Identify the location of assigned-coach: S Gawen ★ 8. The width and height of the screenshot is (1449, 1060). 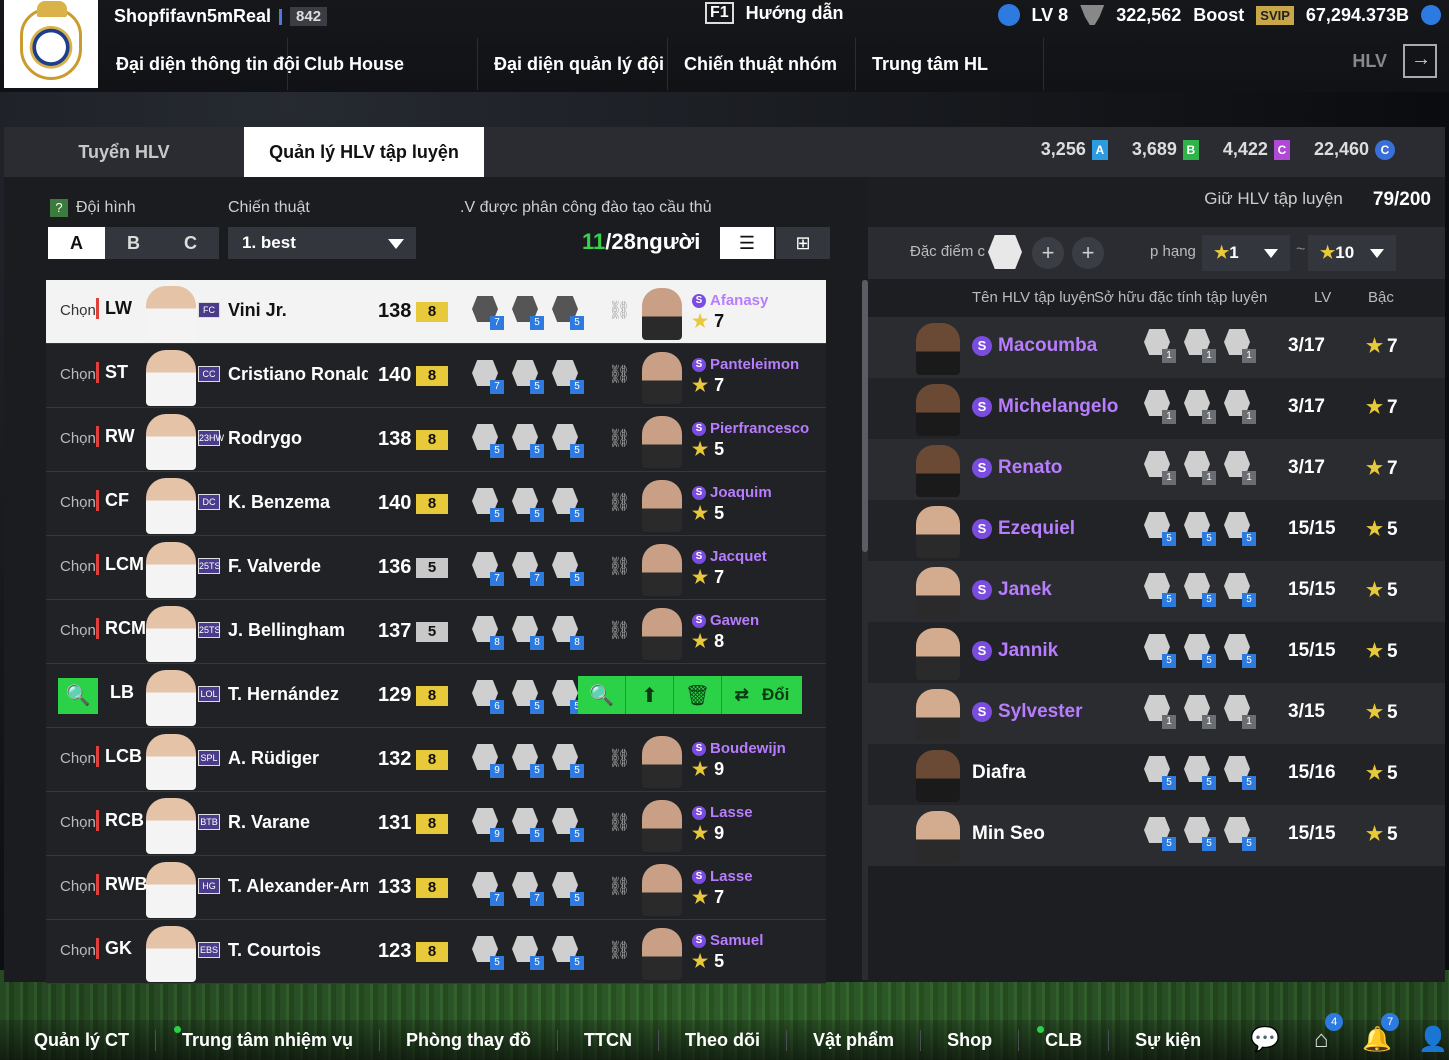
(725, 632).